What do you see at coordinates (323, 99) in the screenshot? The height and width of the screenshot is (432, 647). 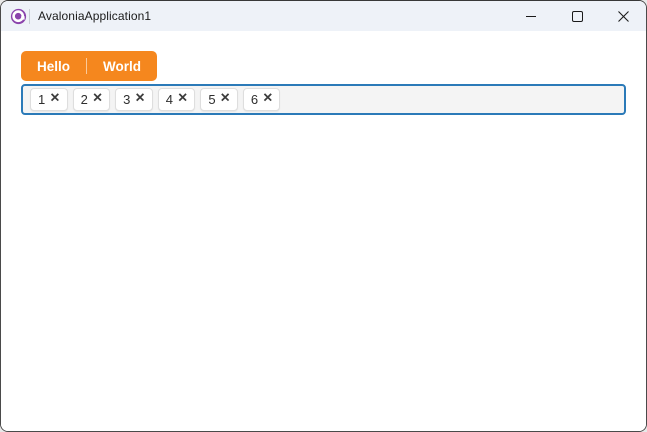 I see `chips-input: 1 × 2 × 3 × 4 × 5 × 6 ×` at bounding box center [323, 99].